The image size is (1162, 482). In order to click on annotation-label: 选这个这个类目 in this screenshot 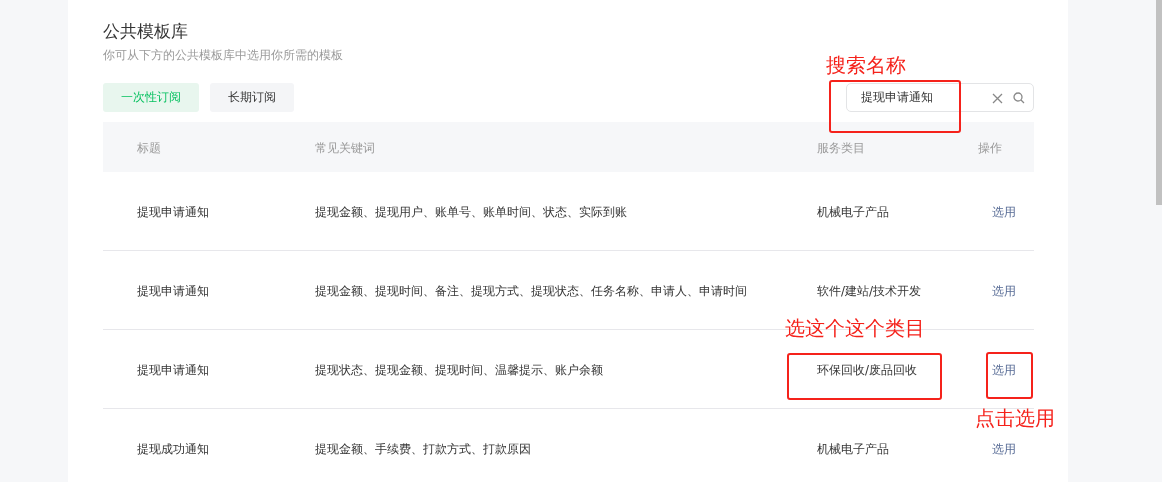, I will do `click(855, 328)`.